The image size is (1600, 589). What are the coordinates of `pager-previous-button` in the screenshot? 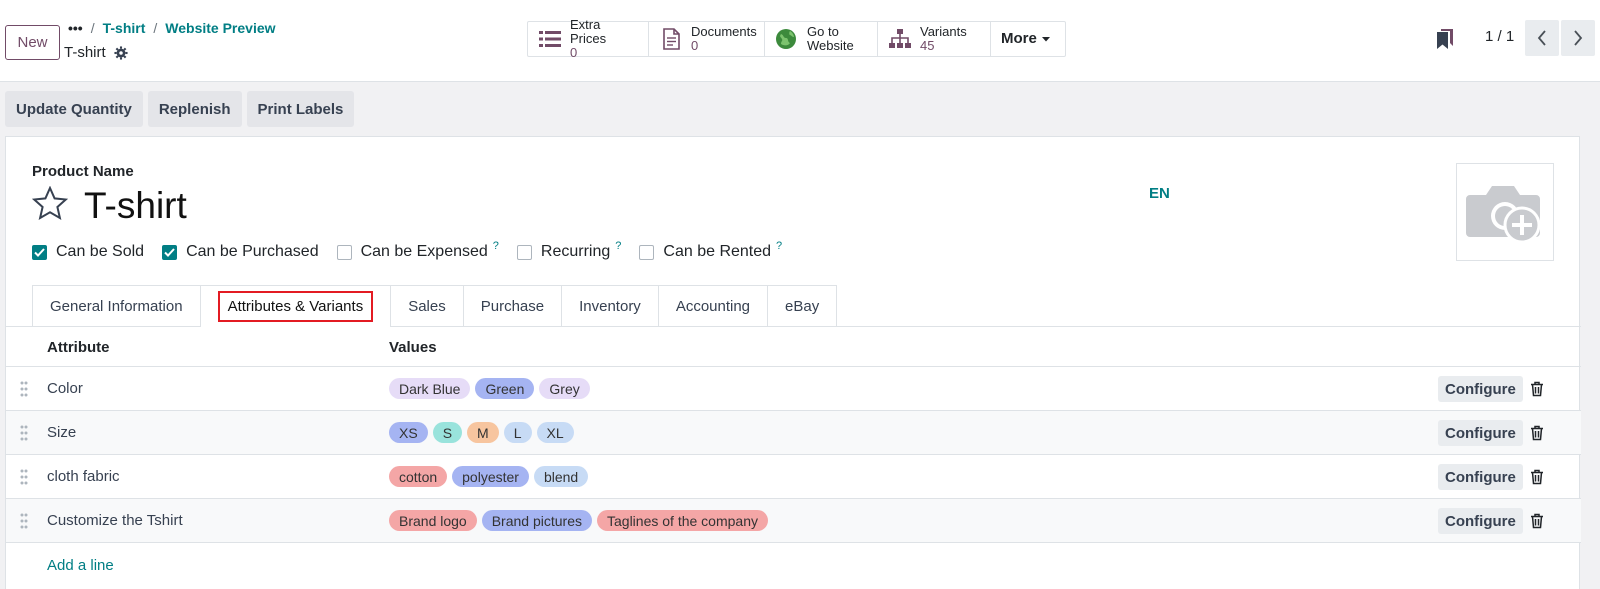 It's located at (1542, 38).